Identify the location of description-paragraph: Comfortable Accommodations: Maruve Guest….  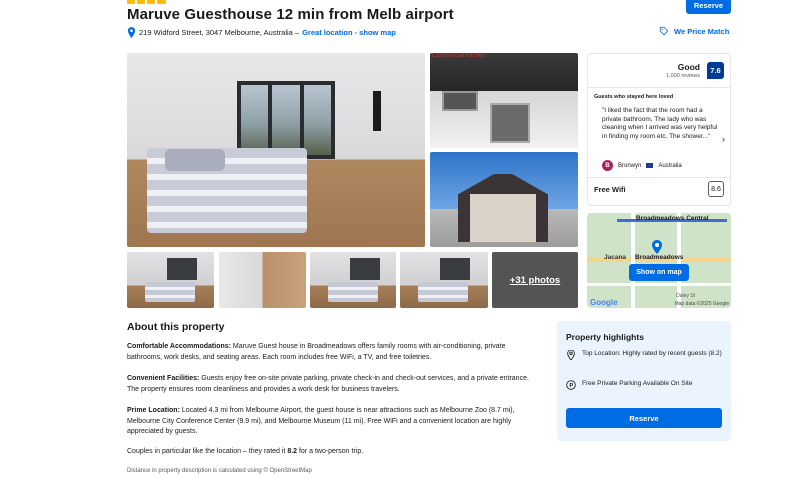
(329, 352).